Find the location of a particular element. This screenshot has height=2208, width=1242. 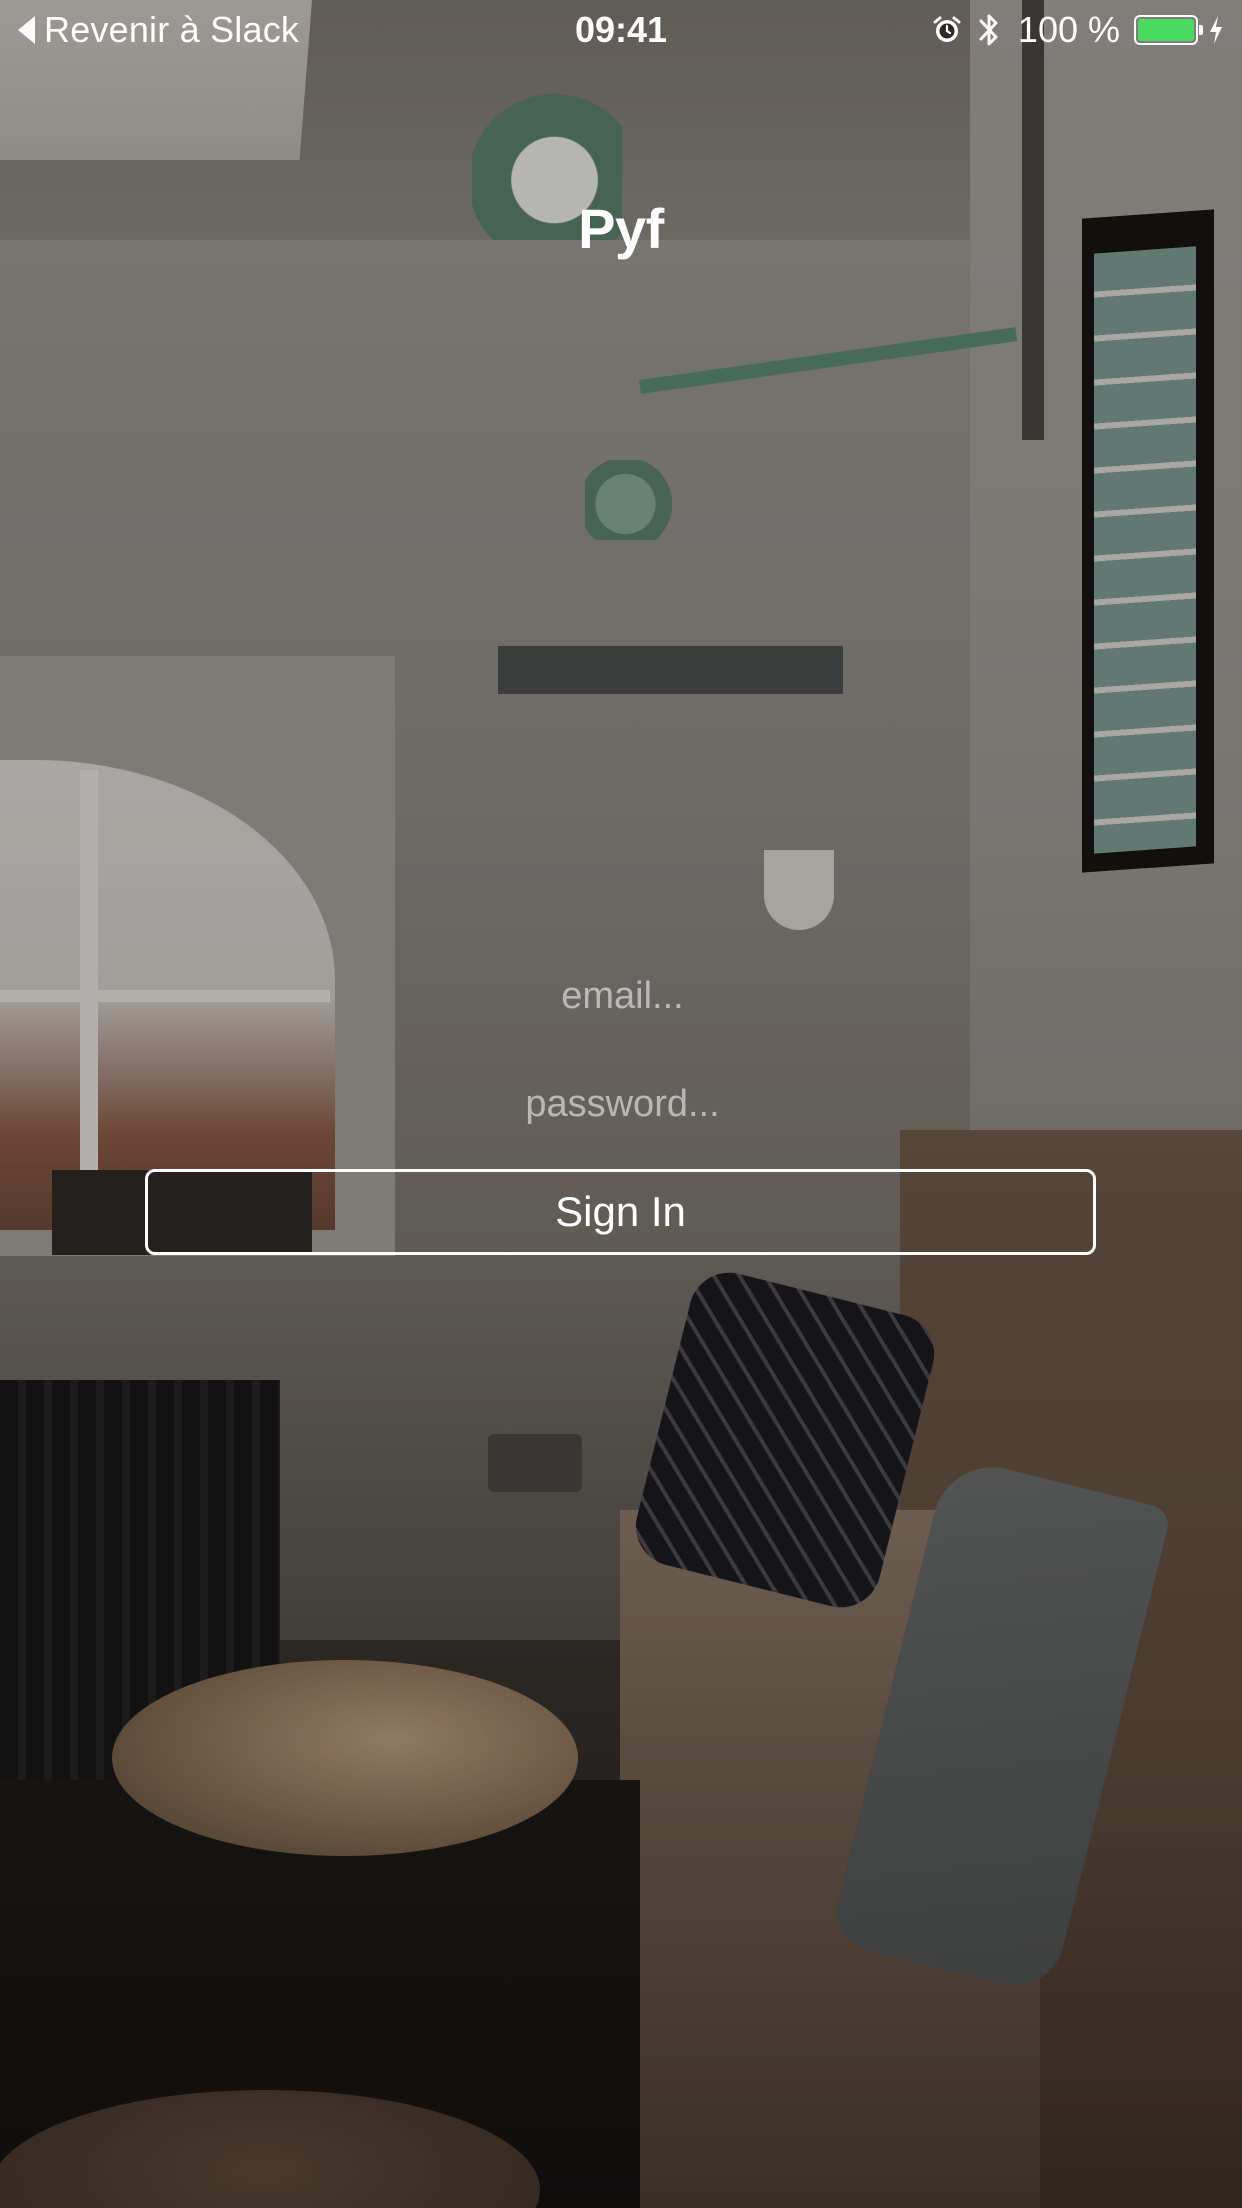

status-indicators: 100 % is located at coordinates (1078, 30).